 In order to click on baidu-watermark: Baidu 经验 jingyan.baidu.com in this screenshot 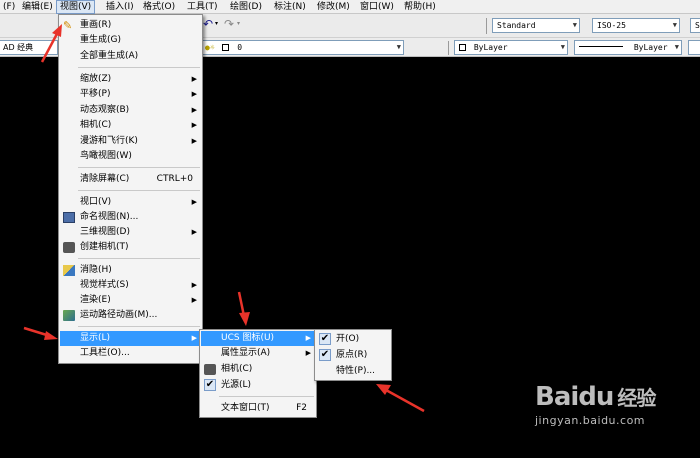, I will do `click(595, 404)`.